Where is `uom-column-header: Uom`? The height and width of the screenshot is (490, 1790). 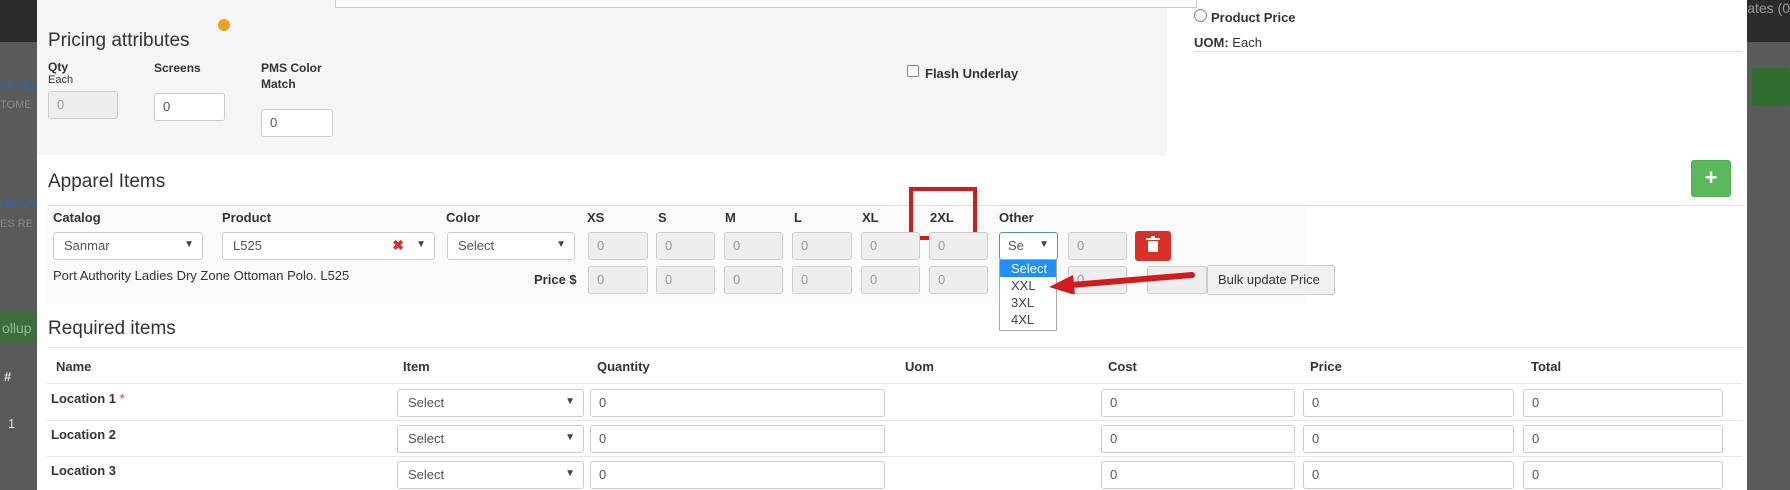 uom-column-header: Uom is located at coordinates (919, 366).